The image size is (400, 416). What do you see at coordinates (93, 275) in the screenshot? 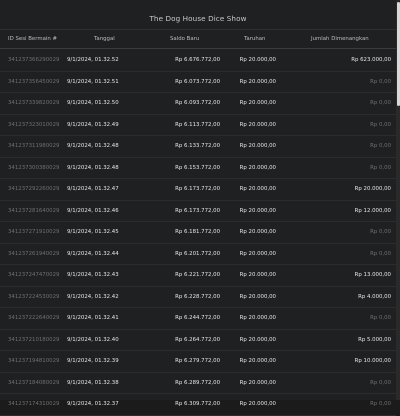
I see `date-cell: 9/1/2024, 01.32.43` at bounding box center [93, 275].